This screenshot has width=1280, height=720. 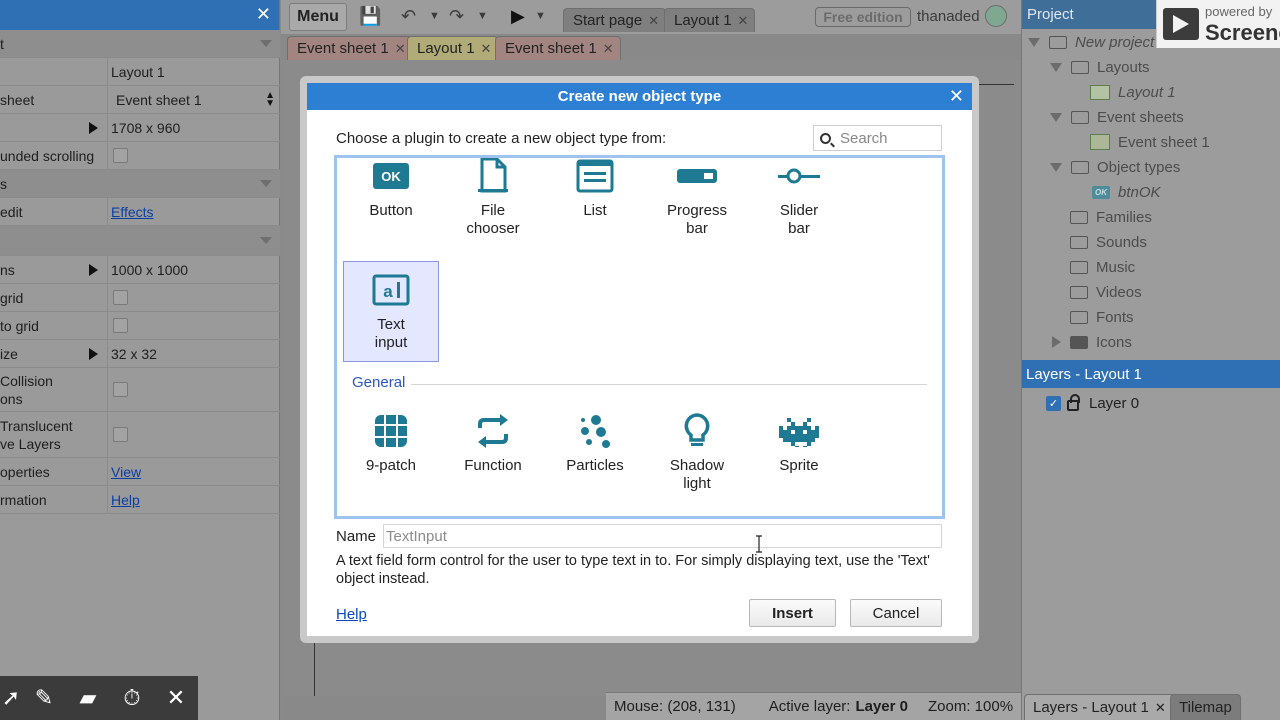 I want to click on username: thanaded, so click(x=948, y=16).